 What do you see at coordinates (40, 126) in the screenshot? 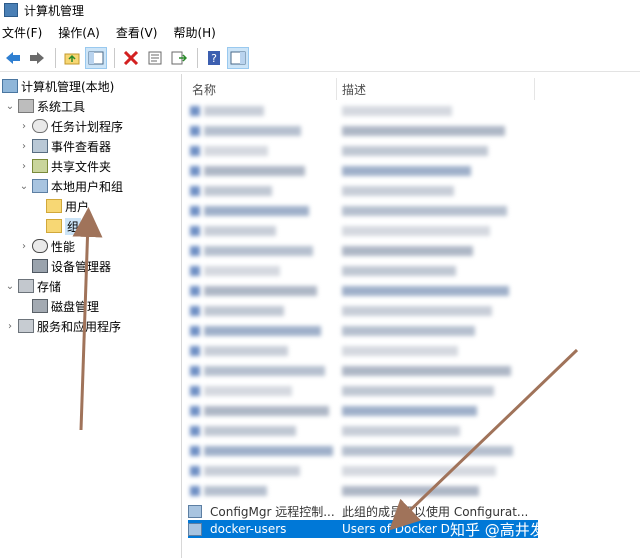
I see `clock-icon` at bounding box center [40, 126].